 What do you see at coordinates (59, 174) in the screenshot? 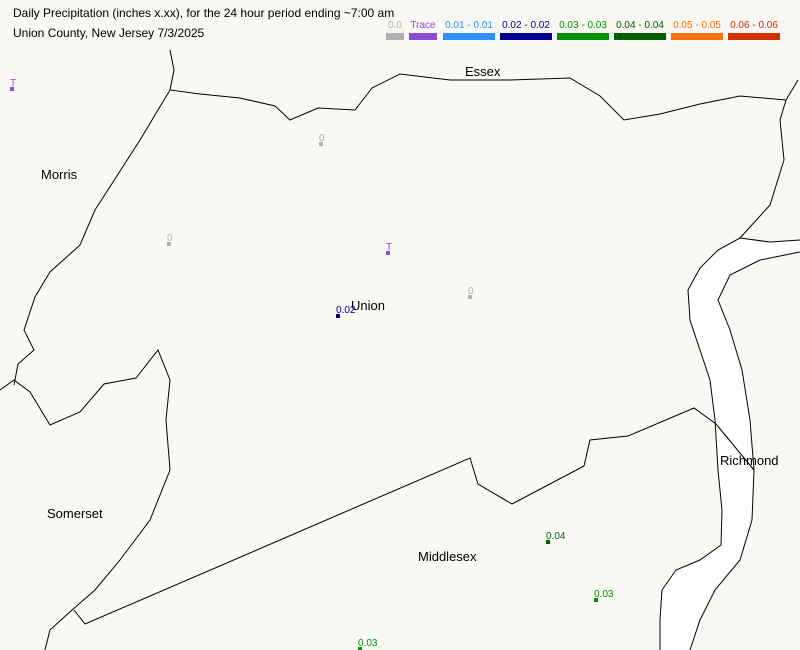
I see `county-label-morris: Morris` at bounding box center [59, 174].